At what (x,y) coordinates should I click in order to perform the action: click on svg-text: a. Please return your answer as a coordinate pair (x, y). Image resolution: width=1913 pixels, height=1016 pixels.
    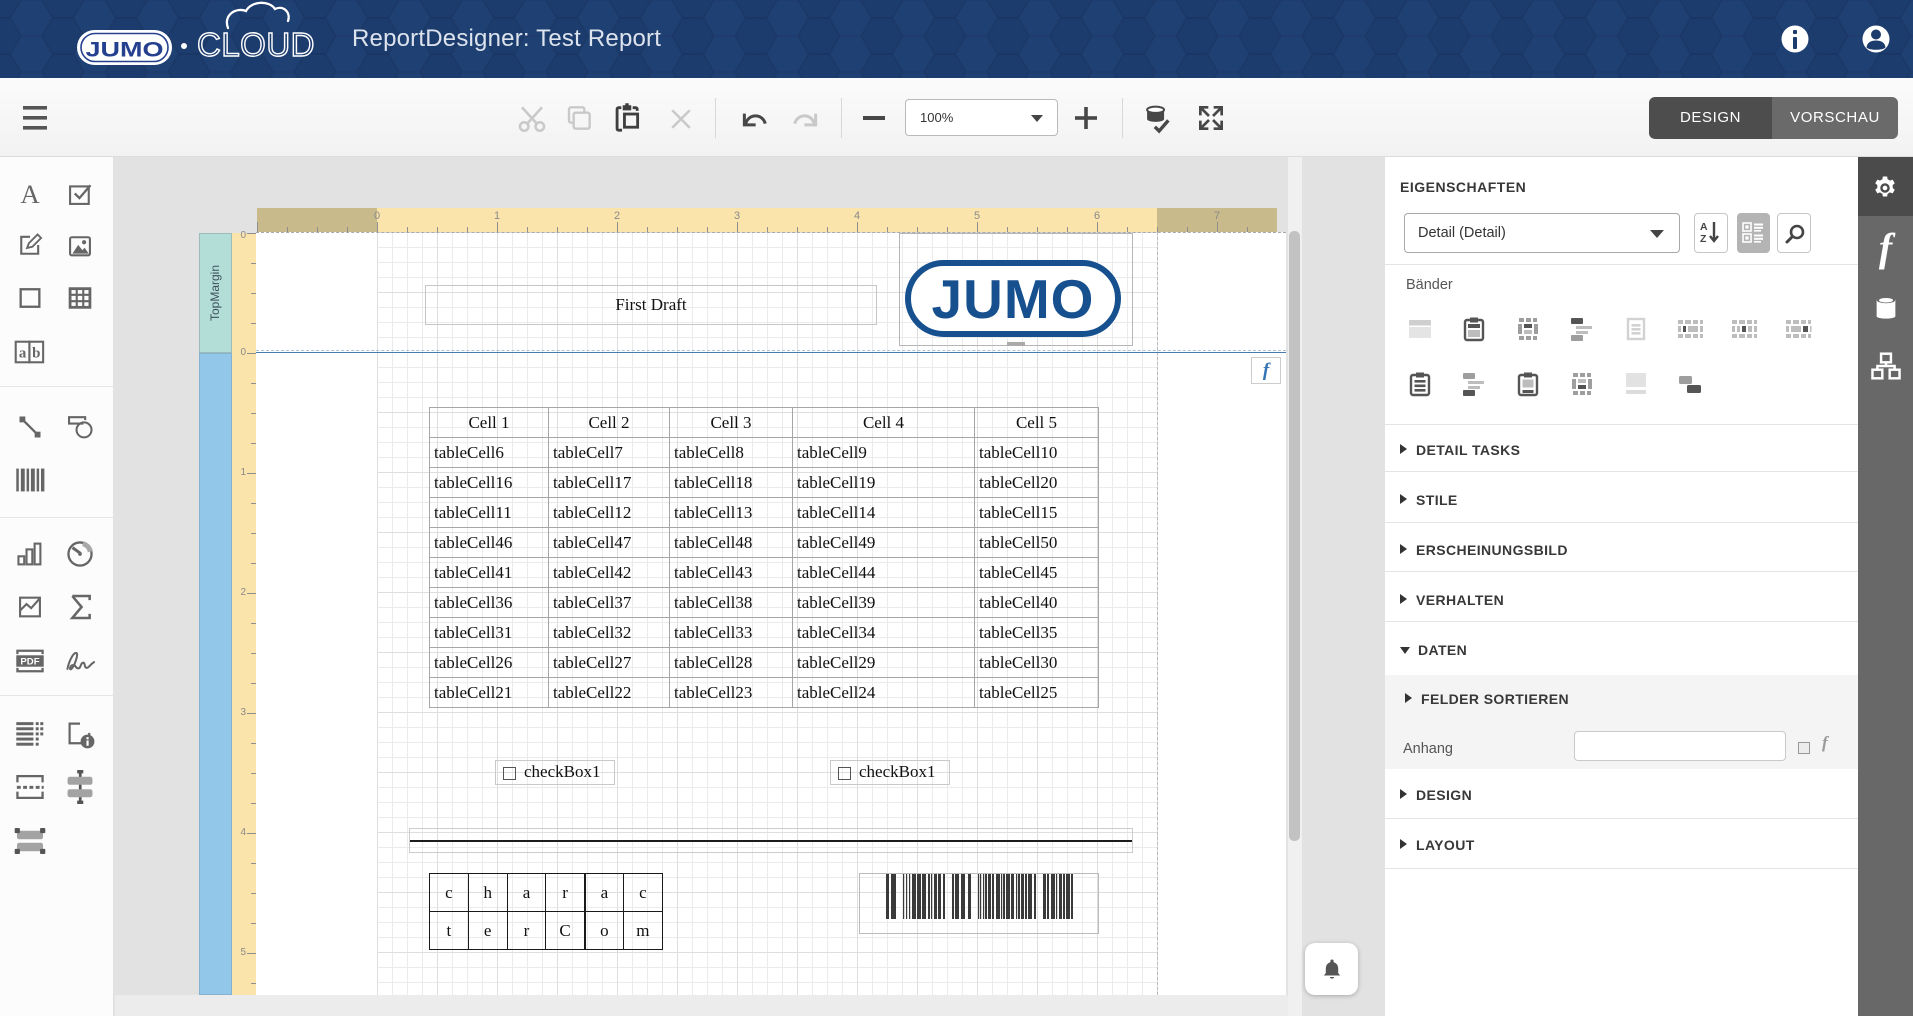
    Looking at the image, I should click on (23, 354).